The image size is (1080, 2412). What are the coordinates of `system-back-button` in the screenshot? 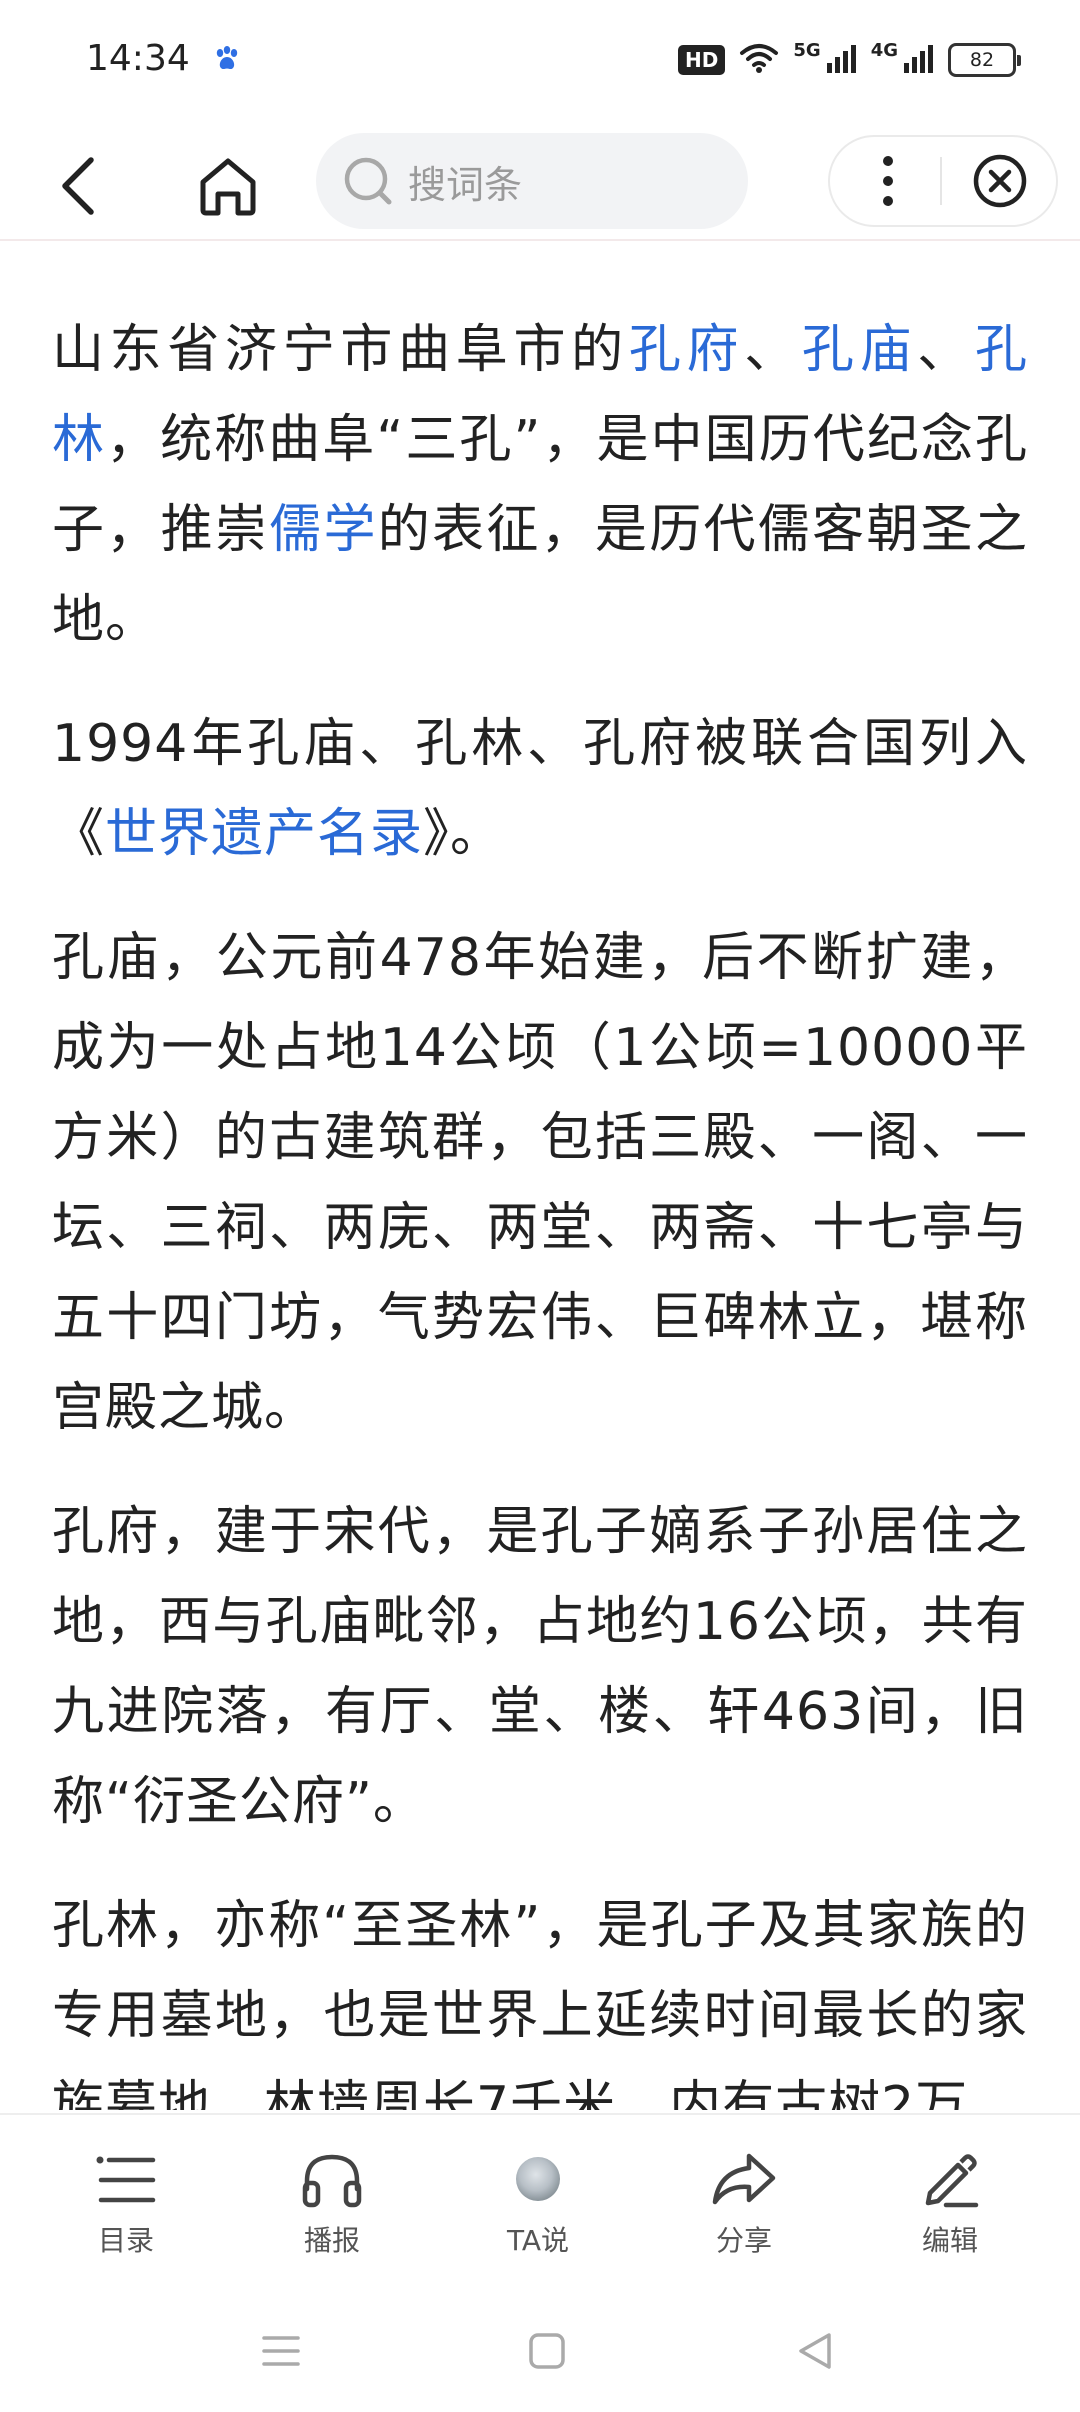 It's located at (815, 2351).